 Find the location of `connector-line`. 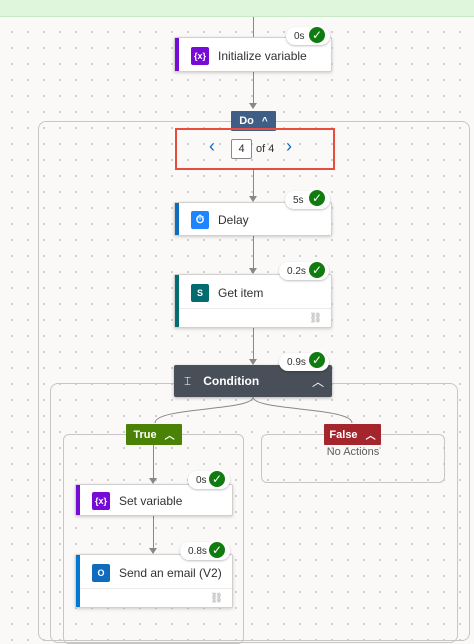

connector-line is located at coordinates (253, 27).